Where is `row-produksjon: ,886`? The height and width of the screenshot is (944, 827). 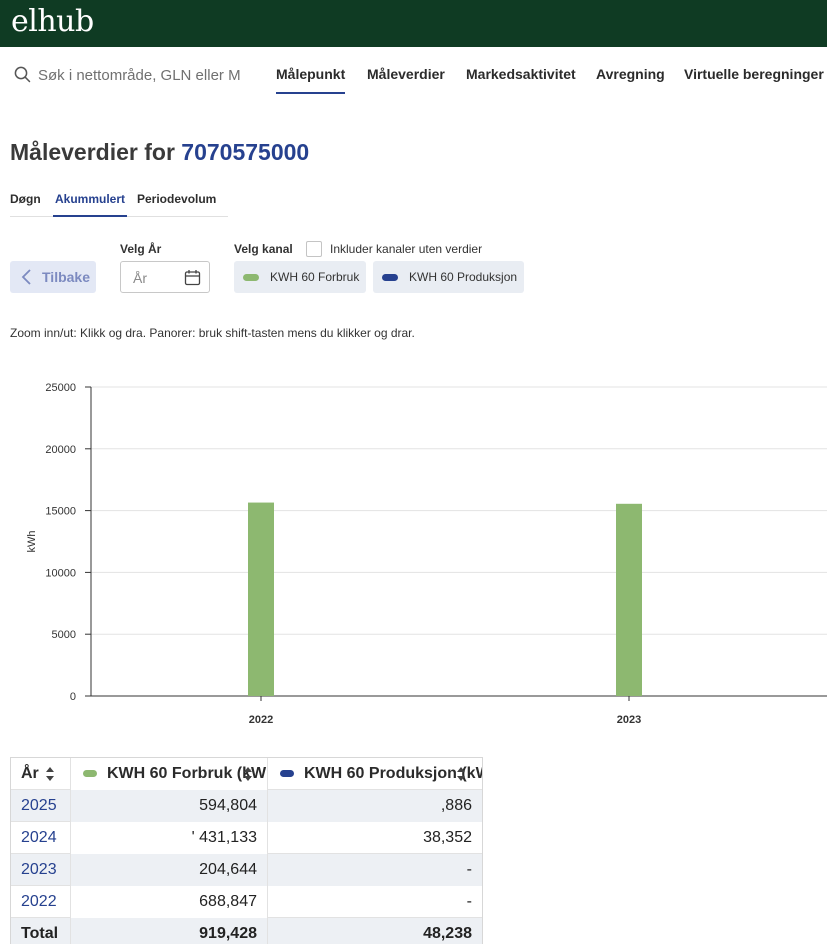 row-produksjon: ,886 is located at coordinates (374, 806).